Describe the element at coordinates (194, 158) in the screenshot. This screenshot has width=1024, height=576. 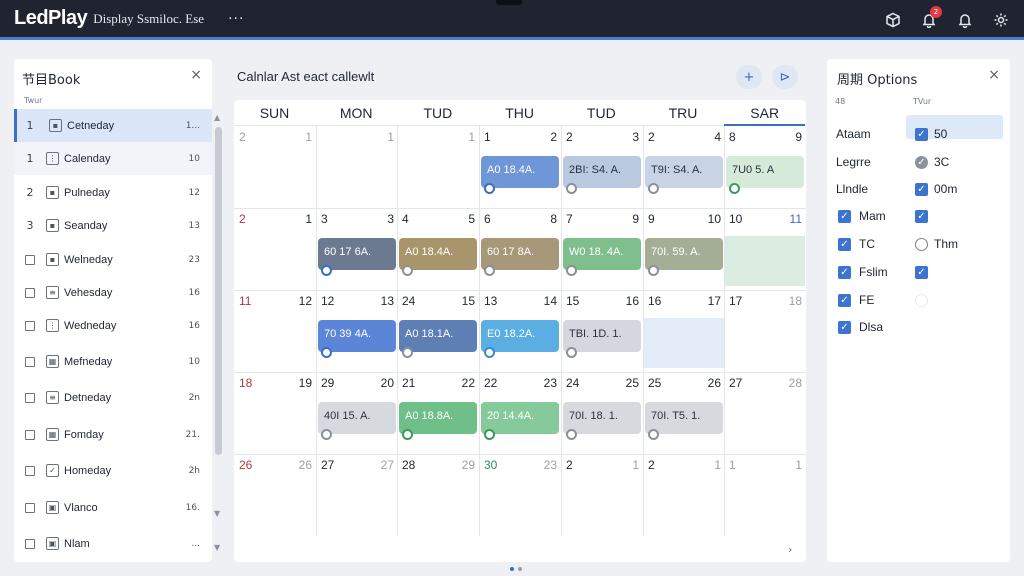
I see `item-value: 10` at that location.